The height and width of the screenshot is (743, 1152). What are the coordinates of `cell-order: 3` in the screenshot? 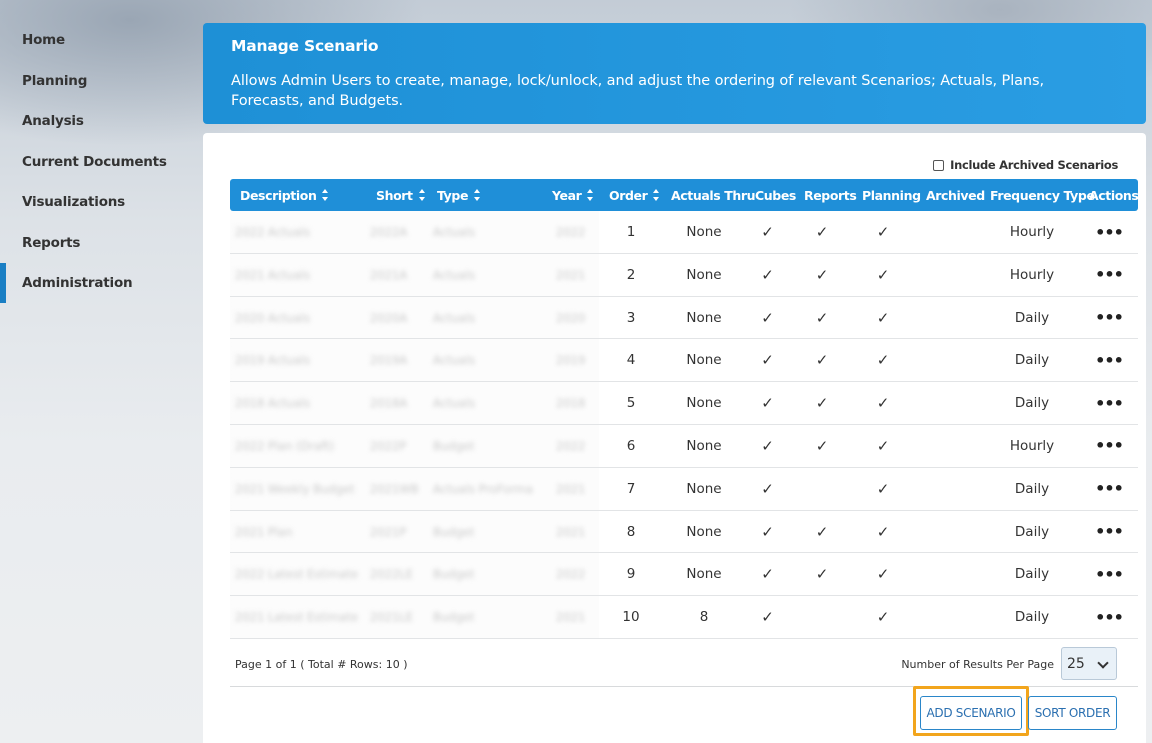 It's located at (631, 318).